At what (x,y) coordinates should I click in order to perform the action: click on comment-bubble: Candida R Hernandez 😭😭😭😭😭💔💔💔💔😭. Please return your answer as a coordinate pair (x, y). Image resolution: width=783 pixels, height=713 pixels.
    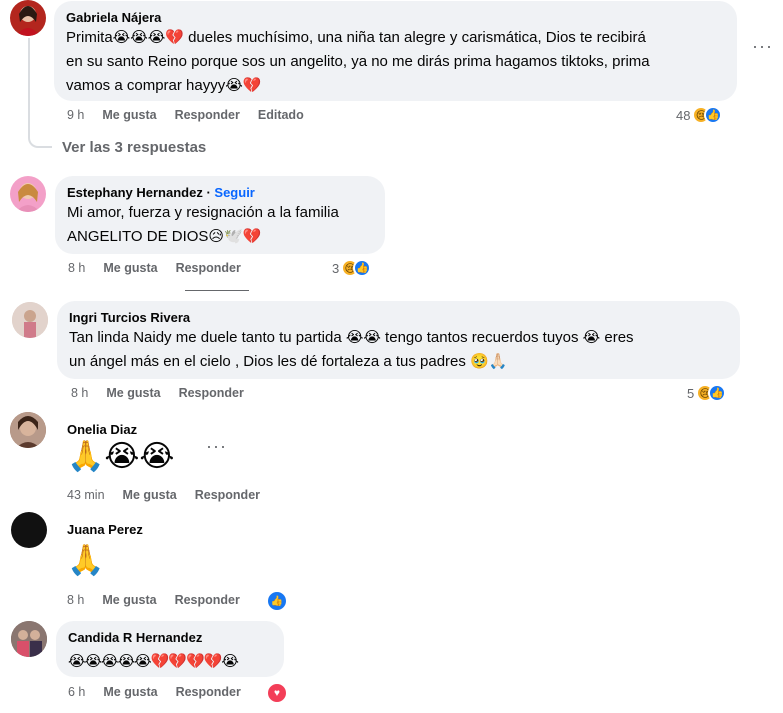
    Looking at the image, I should click on (170, 649).